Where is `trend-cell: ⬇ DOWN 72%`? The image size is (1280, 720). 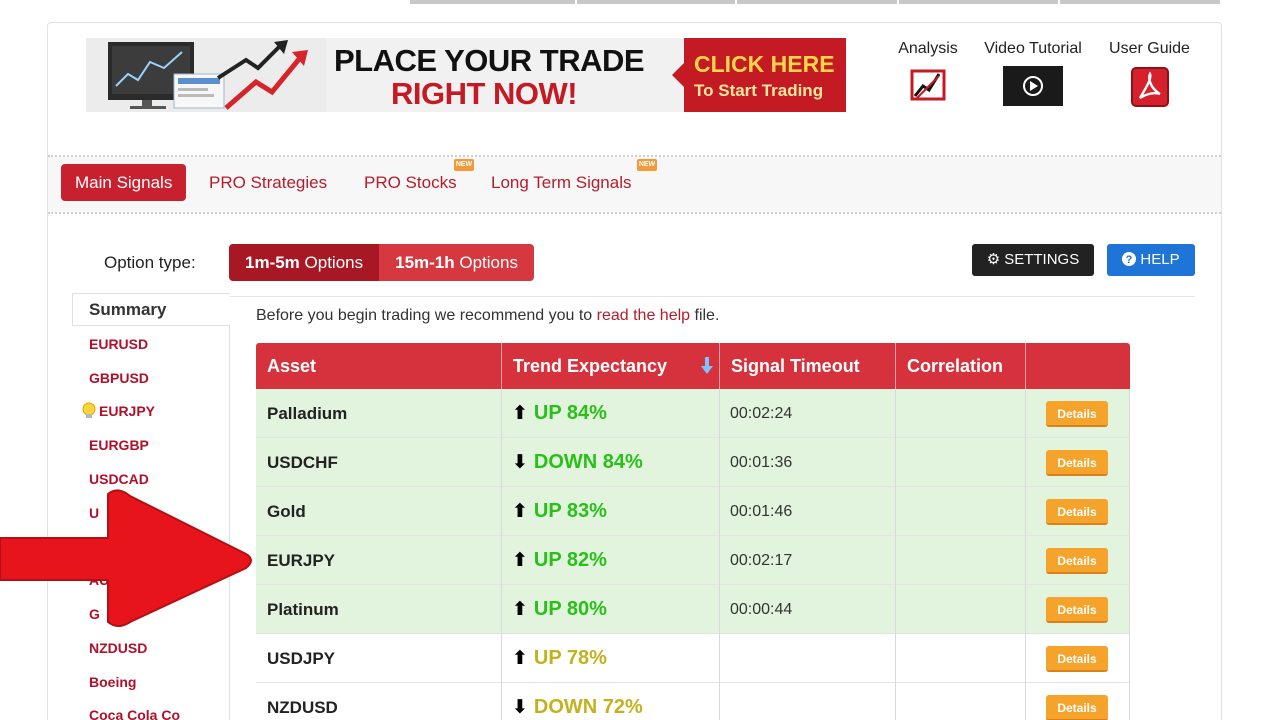
trend-cell: ⬇ DOWN 72% is located at coordinates (611, 701).